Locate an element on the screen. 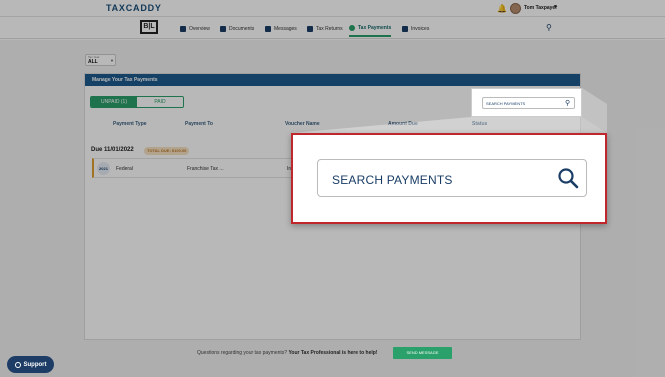 The height and width of the screenshot is (377, 665). tab-tax-returns: Tax Returns is located at coordinates (325, 29).